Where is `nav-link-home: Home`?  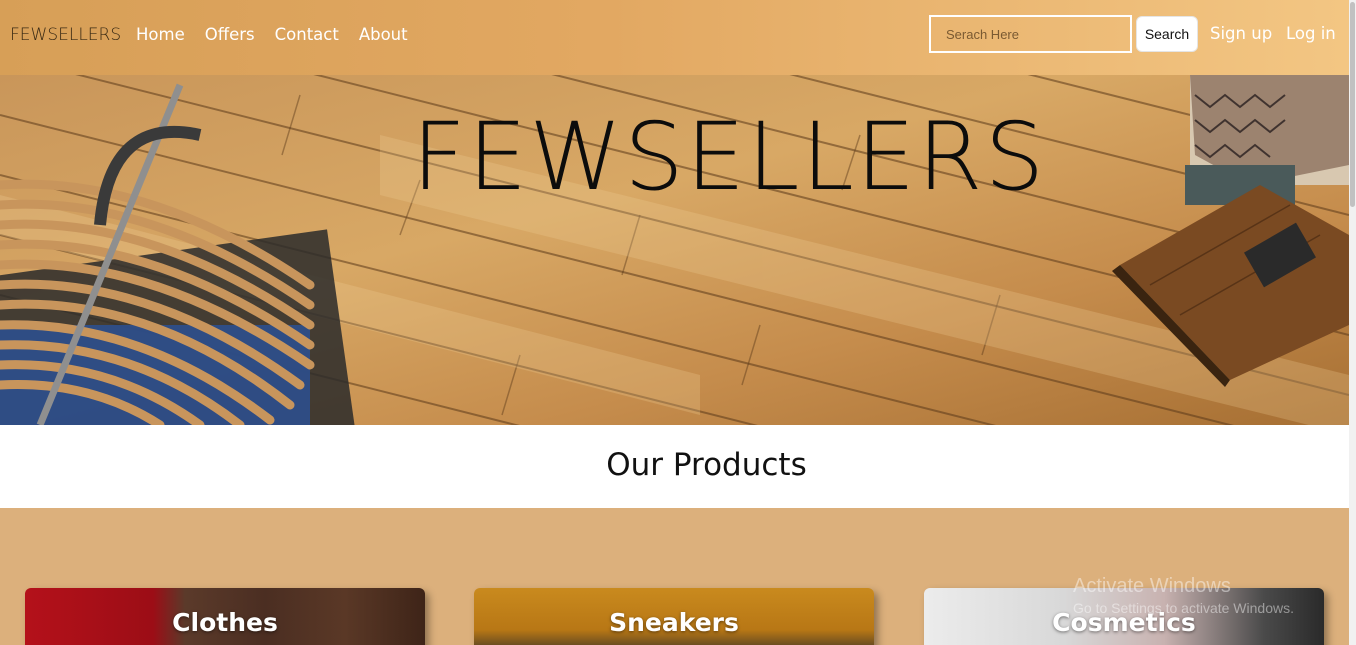 nav-link-home: Home is located at coordinates (160, 34).